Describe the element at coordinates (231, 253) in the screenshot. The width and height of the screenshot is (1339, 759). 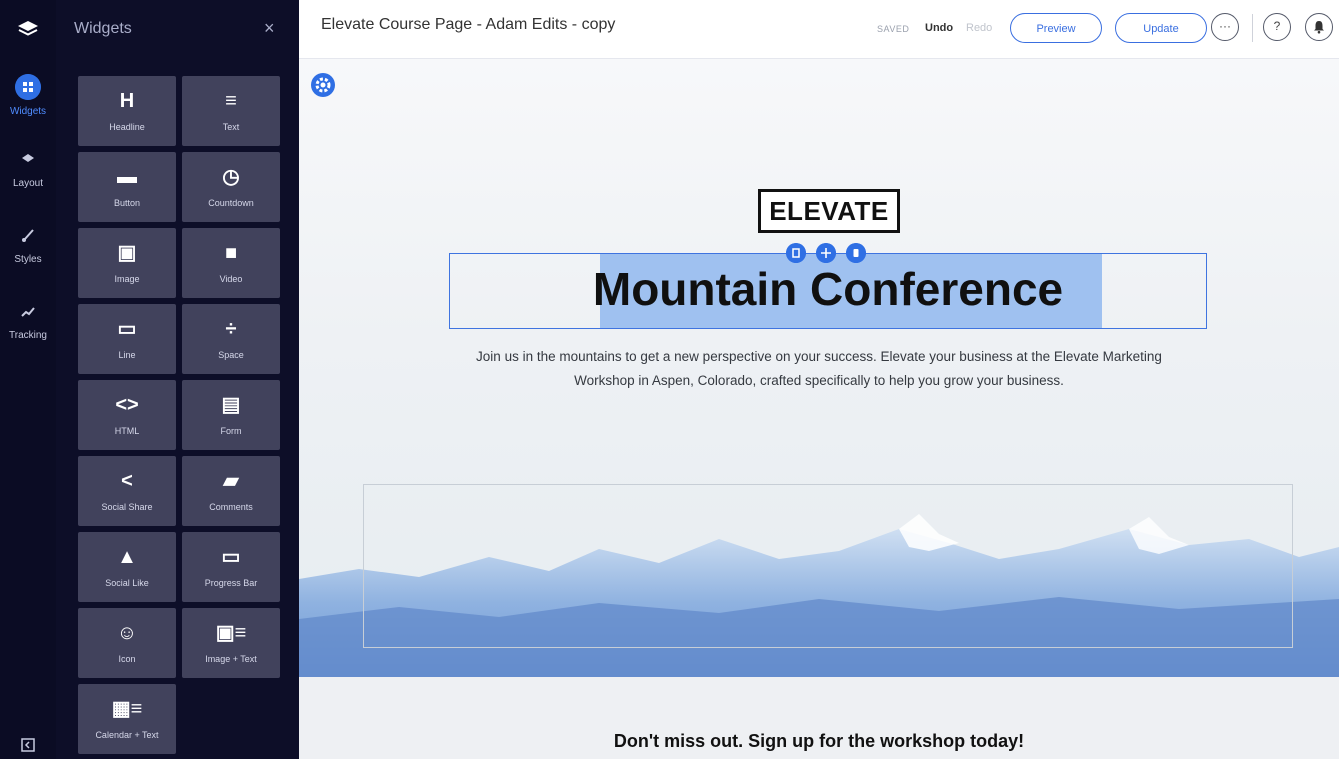
I see `video-icon: ■` at that location.